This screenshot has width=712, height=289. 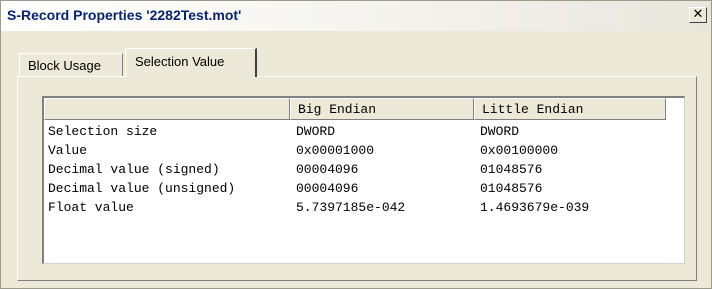 What do you see at coordinates (351, 207) in the screenshot?
I see `big-endian-value: 5.7397185e-042` at bounding box center [351, 207].